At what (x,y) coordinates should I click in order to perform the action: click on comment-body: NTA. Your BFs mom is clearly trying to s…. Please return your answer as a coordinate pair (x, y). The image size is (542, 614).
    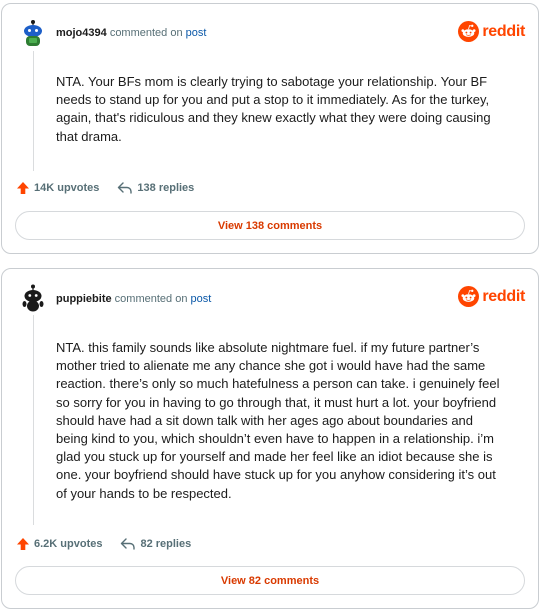
    Looking at the image, I should click on (273, 109).